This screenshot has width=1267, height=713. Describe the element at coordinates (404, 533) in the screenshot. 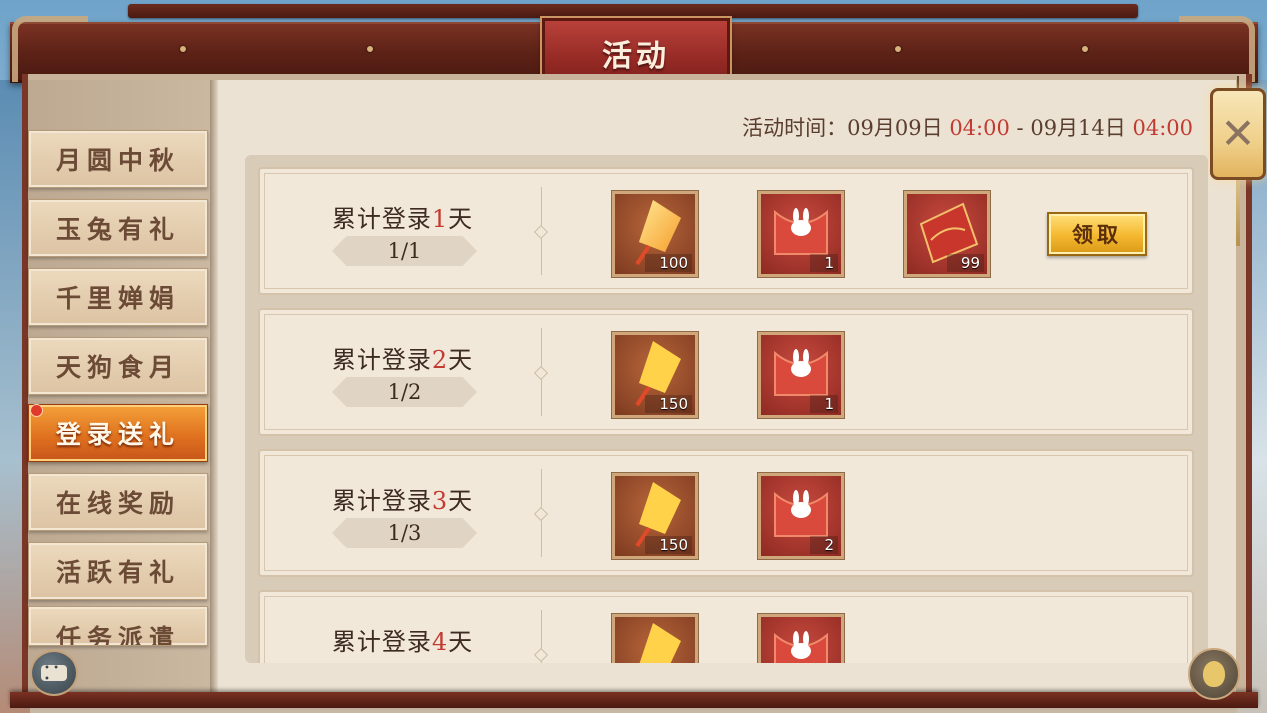

I see `row-progress: 1/3` at that location.